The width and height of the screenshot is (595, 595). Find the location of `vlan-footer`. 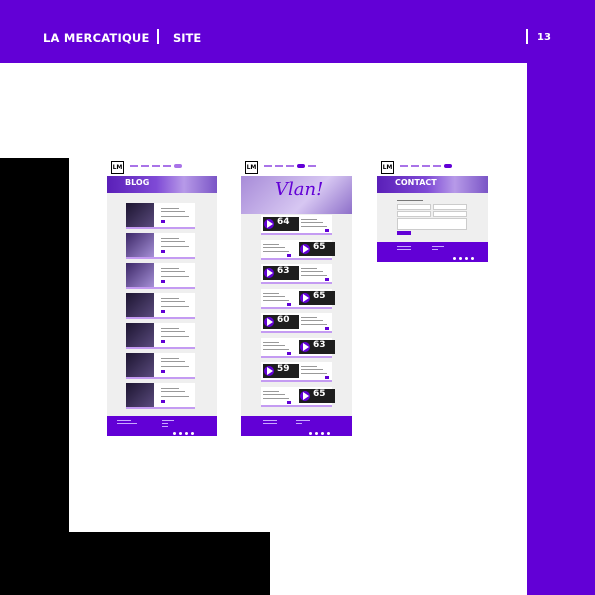

vlan-footer is located at coordinates (296, 426).